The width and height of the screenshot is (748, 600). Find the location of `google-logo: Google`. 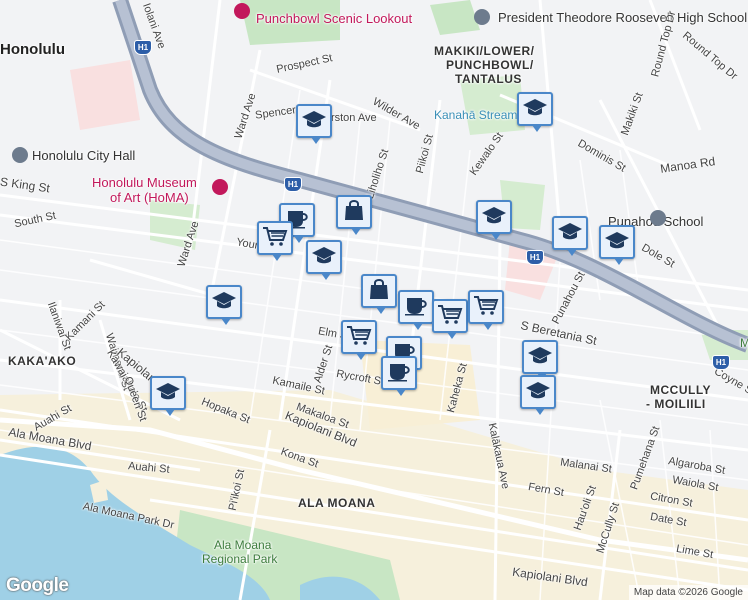

google-logo: Google is located at coordinates (37, 585).